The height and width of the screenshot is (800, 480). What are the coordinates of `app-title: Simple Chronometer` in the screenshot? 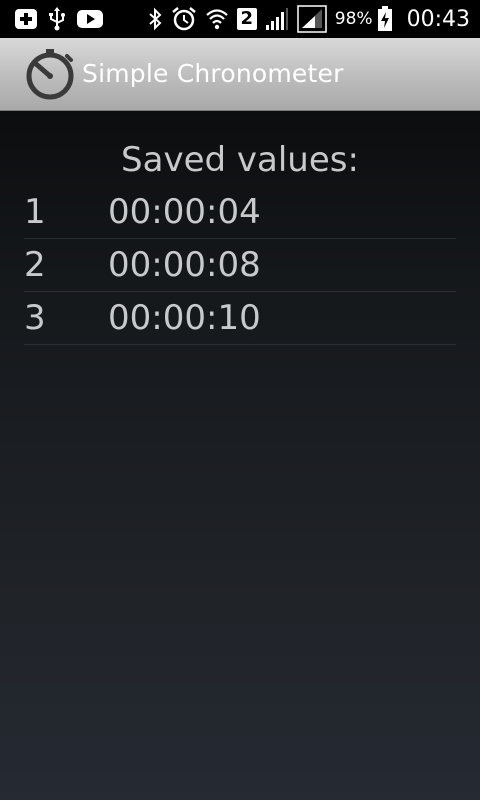 It's located at (213, 73).